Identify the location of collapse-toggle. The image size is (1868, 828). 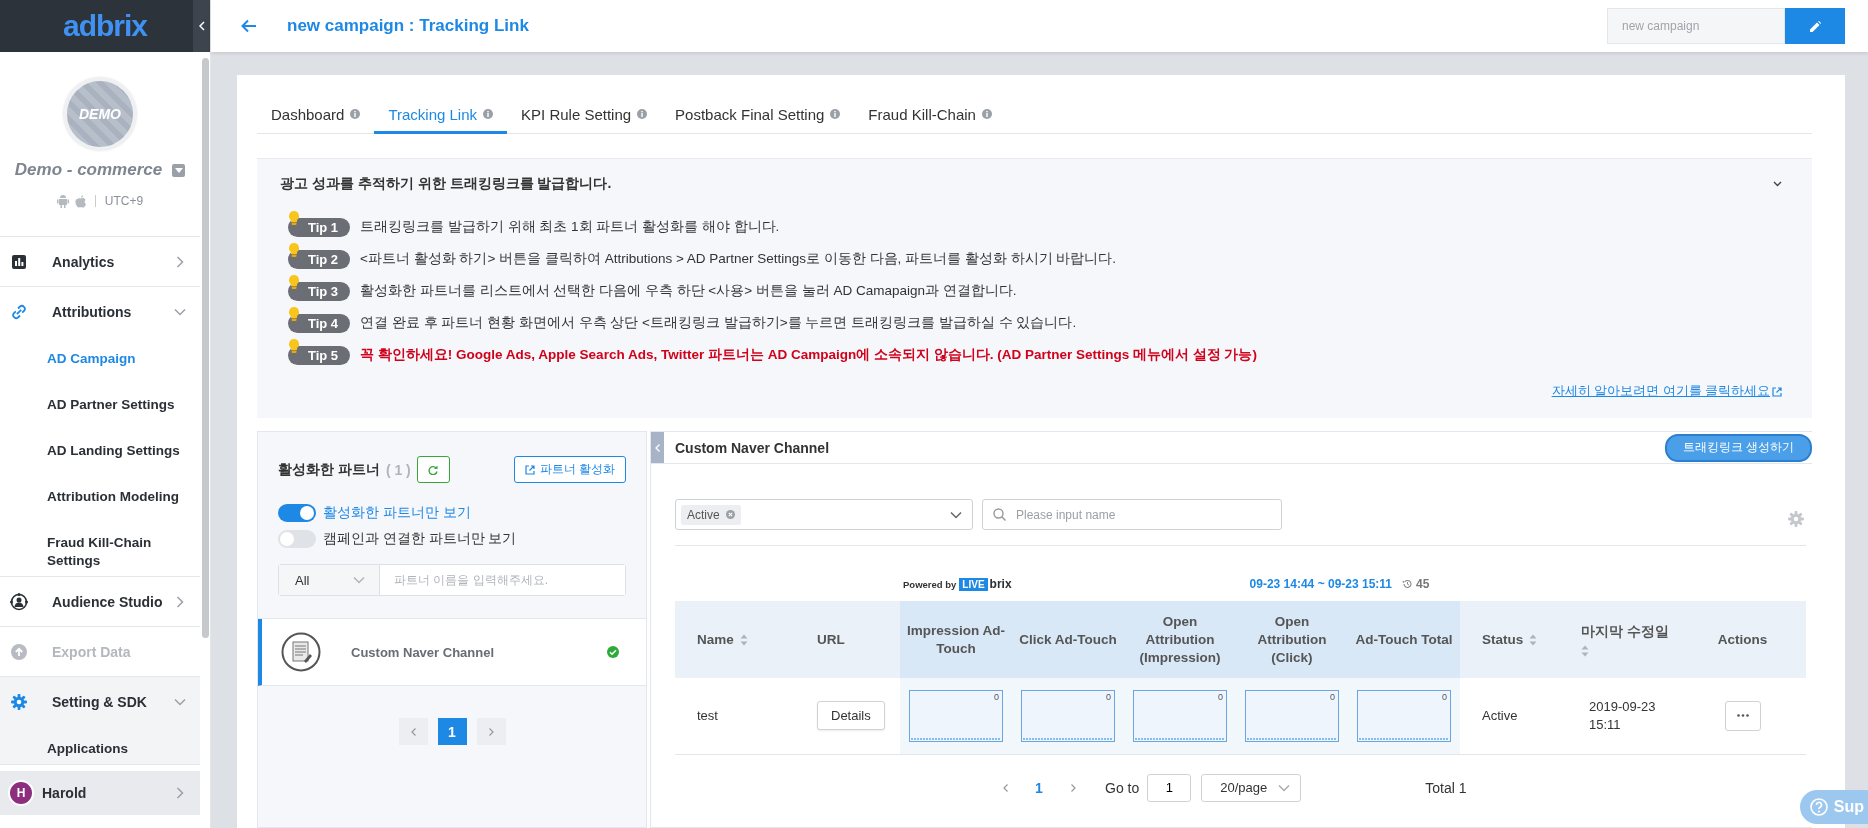
(1777, 184).